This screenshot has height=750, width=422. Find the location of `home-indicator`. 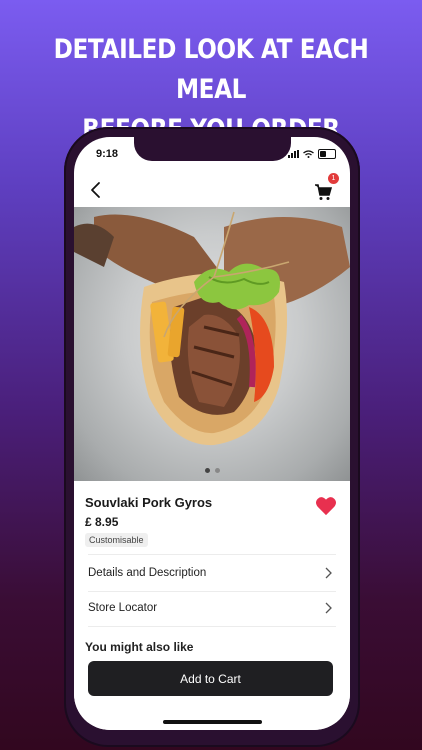

home-indicator is located at coordinates (212, 722).